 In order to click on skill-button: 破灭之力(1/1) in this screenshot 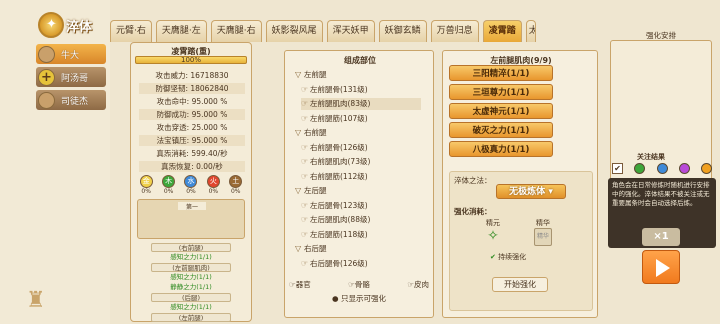, I will do `click(501, 130)`.